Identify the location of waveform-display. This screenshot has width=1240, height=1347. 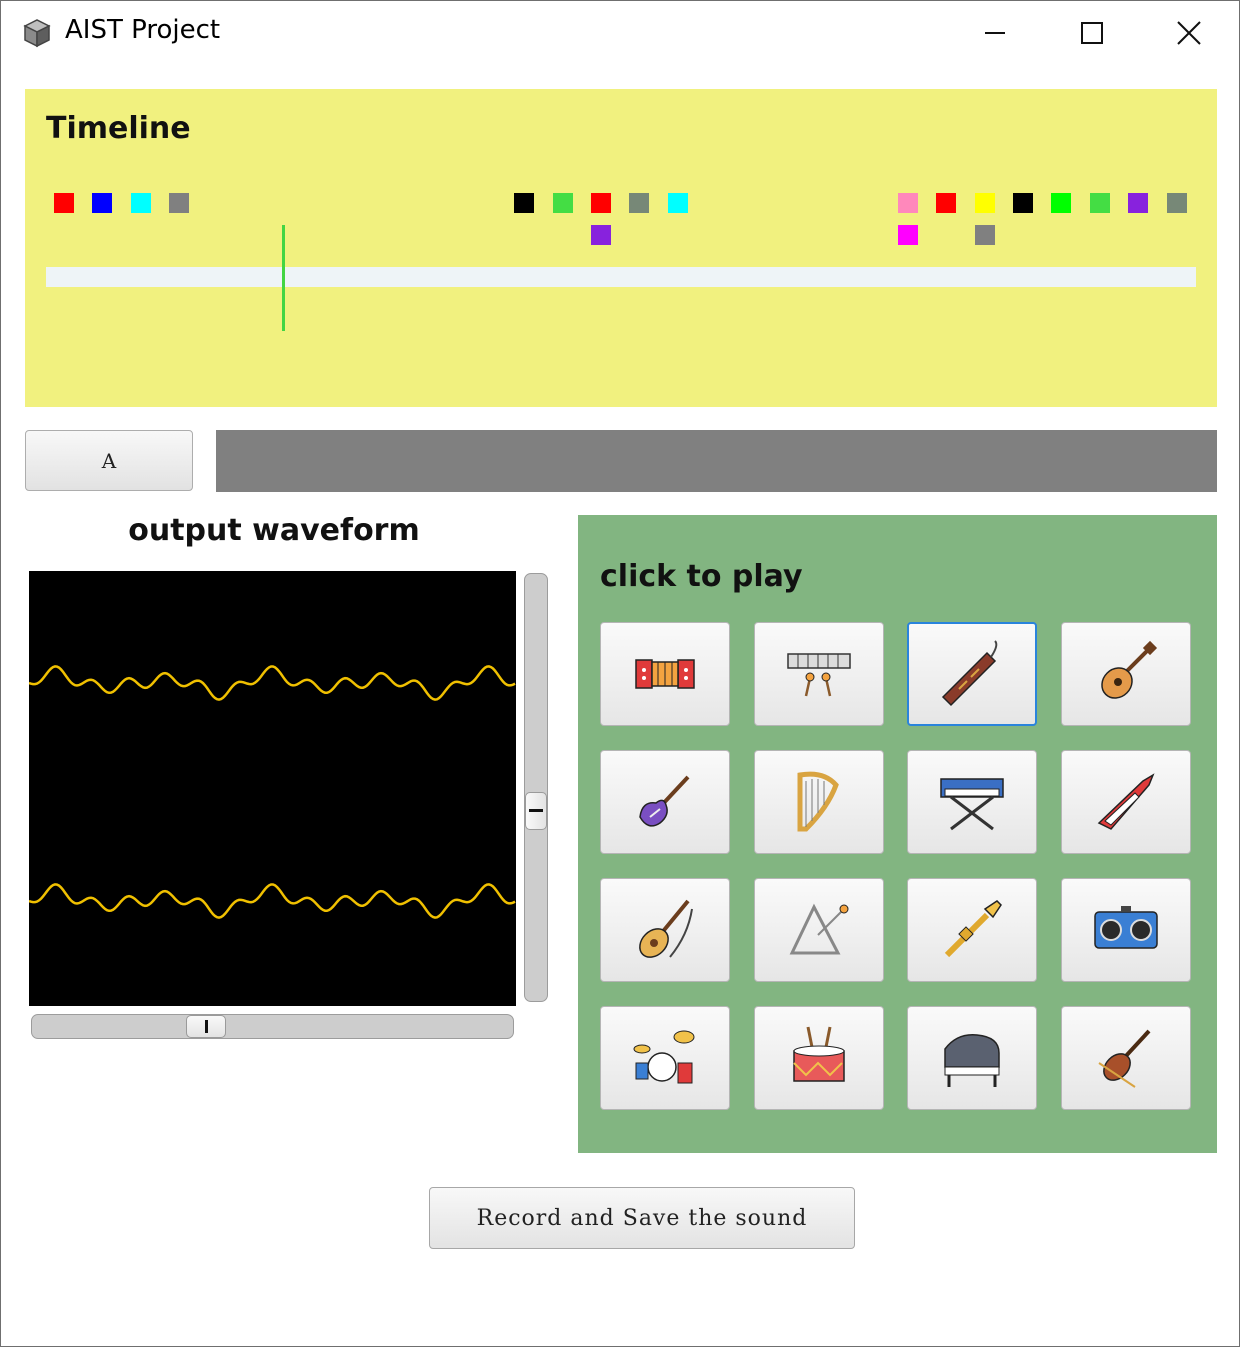
(272, 788).